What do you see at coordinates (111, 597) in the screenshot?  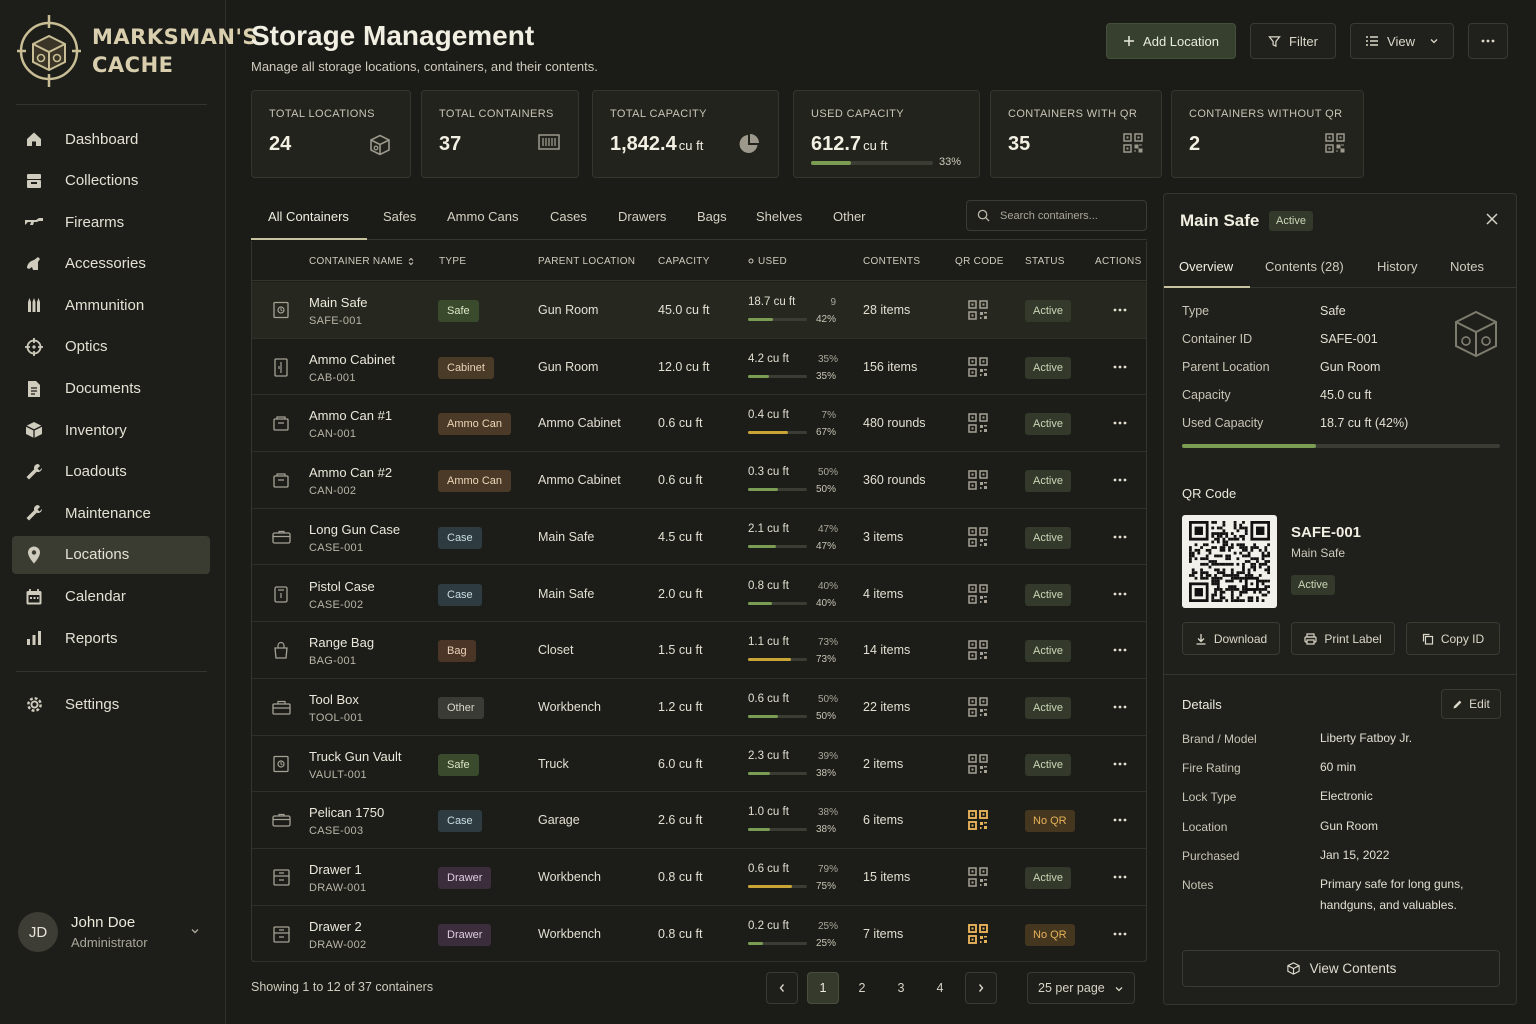 I see `sidebar-item-calendar: Calendar` at bounding box center [111, 597].